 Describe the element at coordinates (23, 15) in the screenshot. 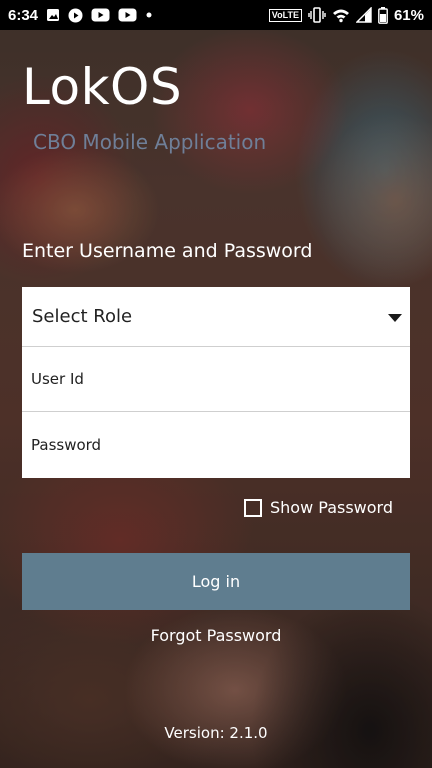

I see `status-time: 6:34` at that location.